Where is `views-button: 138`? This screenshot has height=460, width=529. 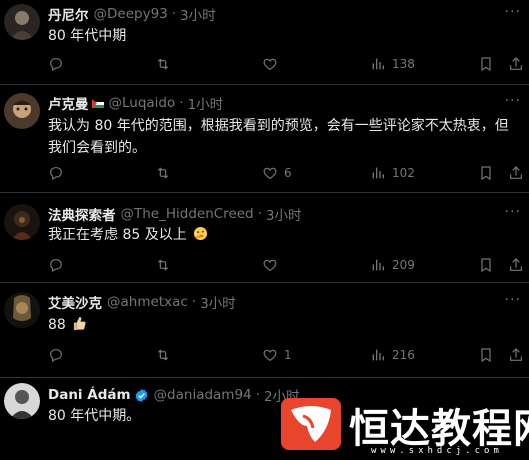 views-button: 138 is located at coordinates (392, 64).